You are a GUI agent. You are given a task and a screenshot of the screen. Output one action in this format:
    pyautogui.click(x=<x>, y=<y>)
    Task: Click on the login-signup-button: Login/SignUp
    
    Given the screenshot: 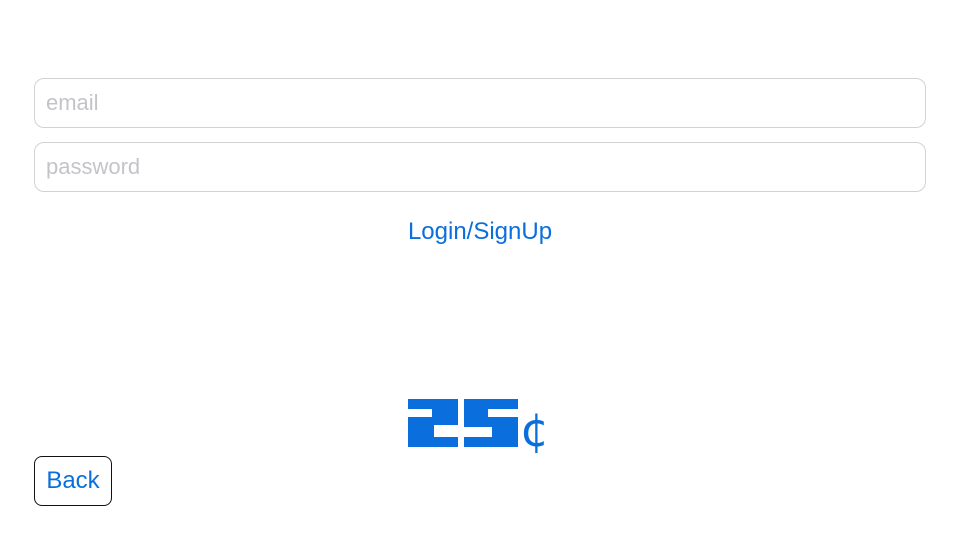 What is the action you would take?
    pyautogui.click(x=480, y=232)
    